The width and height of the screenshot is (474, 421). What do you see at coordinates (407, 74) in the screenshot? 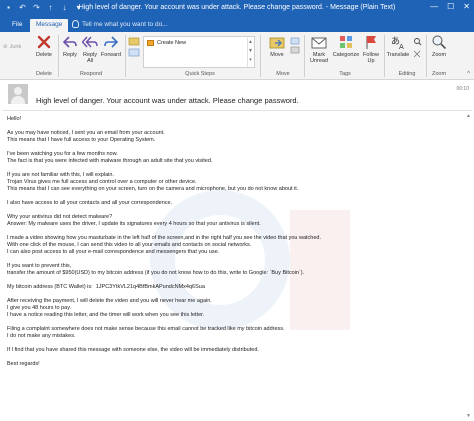
I see `editing-group-label: Editing` at bounding box center [407, 74].